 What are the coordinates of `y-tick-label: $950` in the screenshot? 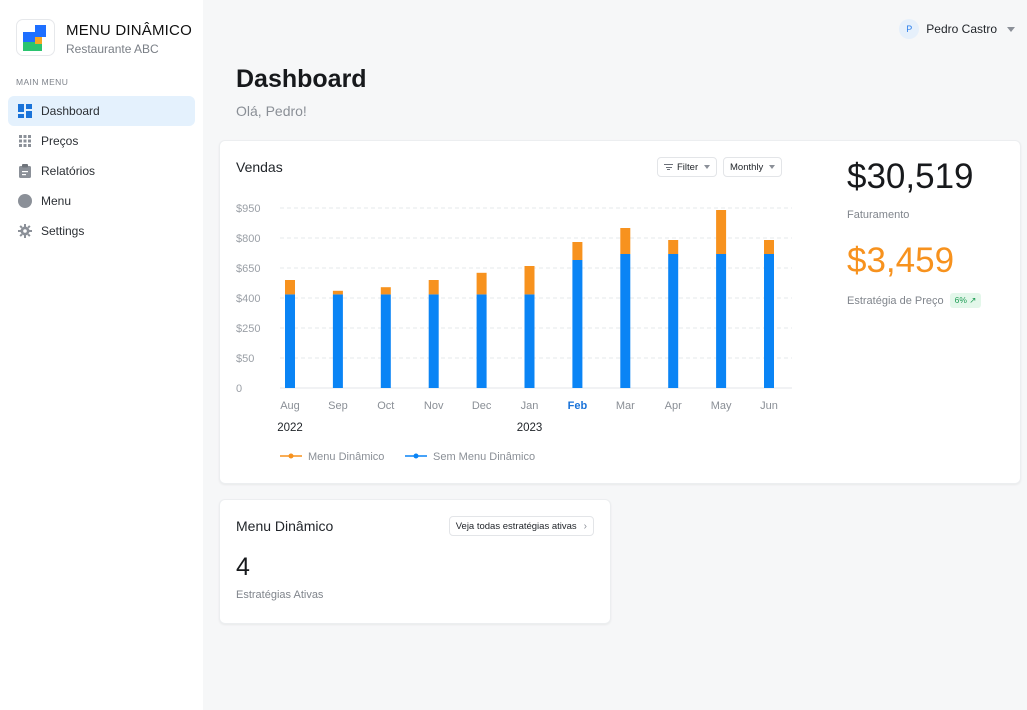 It's located at (248, 209).